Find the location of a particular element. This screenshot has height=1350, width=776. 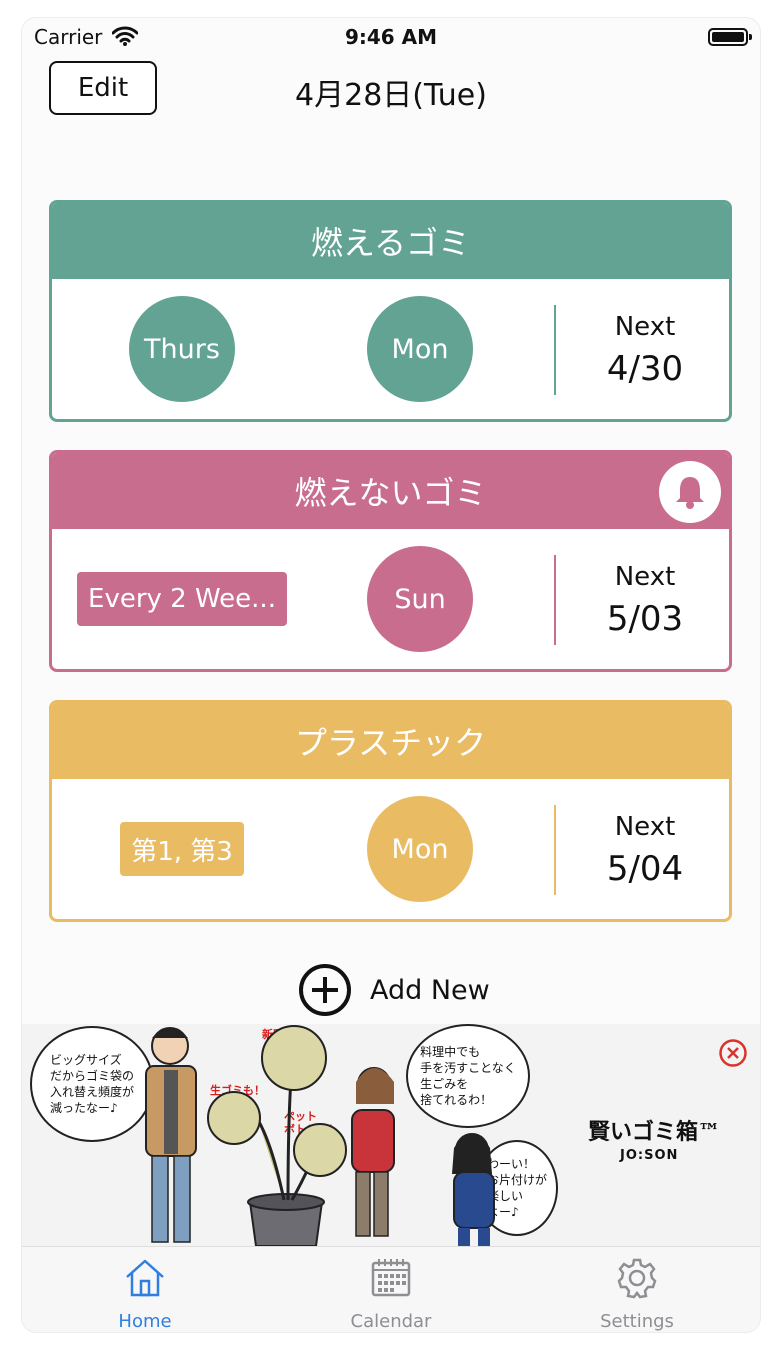

plus-circle-icon is located at coordinates (325, 990).